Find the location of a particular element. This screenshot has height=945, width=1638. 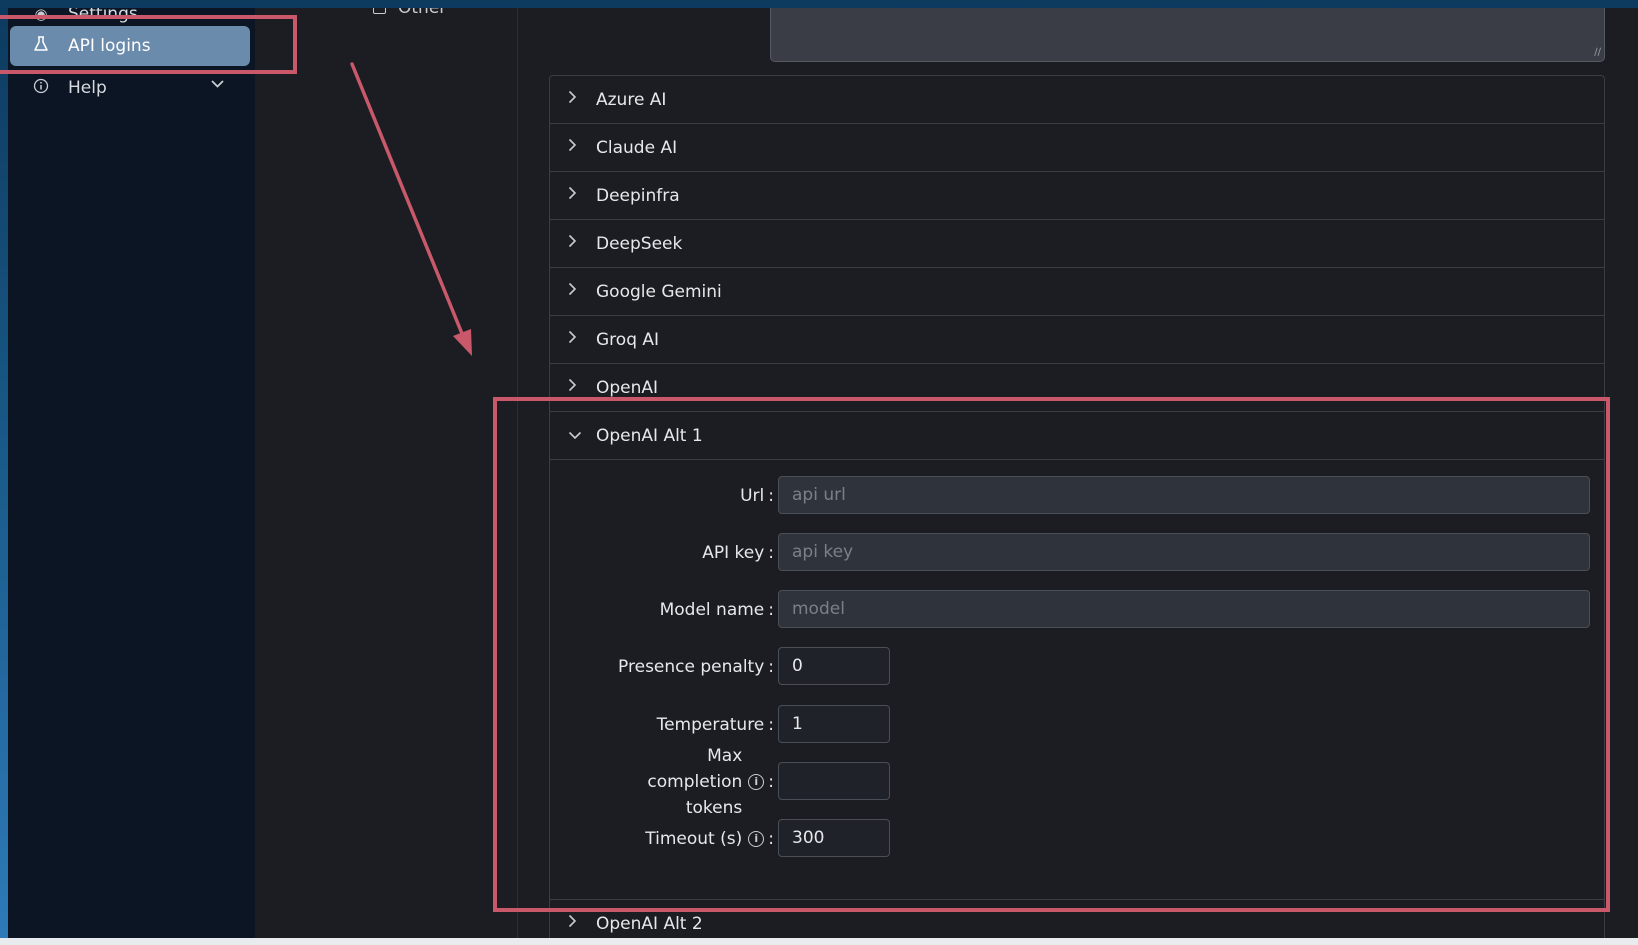

form-row-model-name: Model name: is located at coordinates (1078, 610).